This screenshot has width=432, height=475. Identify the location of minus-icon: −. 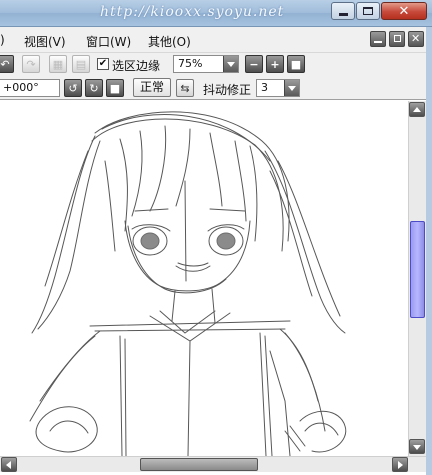
(254, 64).